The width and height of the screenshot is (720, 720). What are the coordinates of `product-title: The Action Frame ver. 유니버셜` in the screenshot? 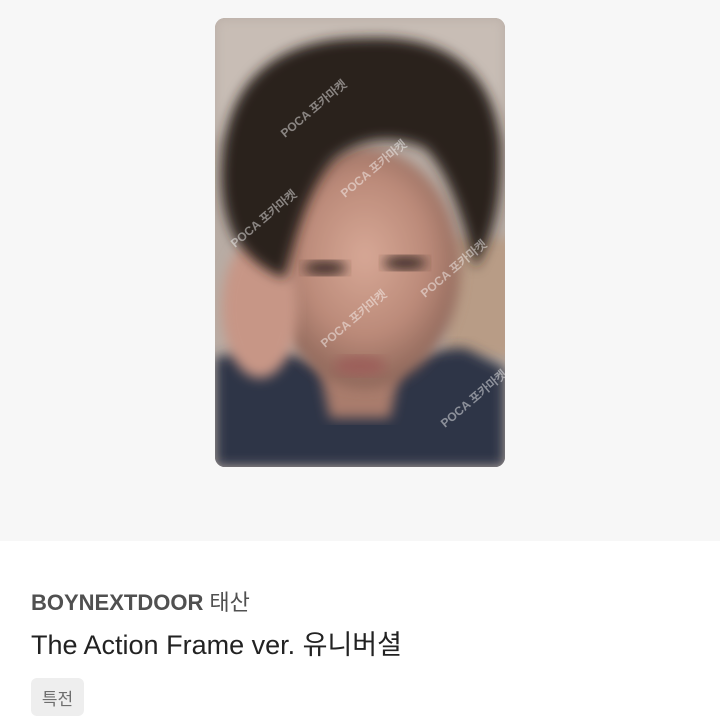 It's located at (216, 645).